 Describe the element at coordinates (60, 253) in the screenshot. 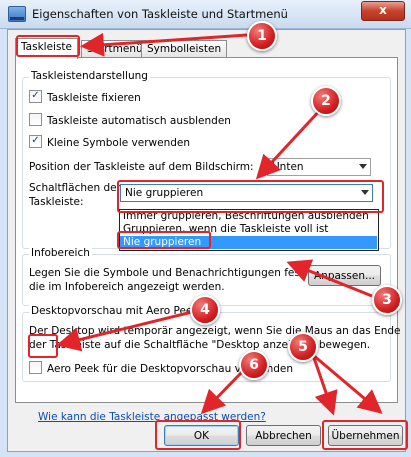

I see `group-title-notification: Infobereich` at that location.